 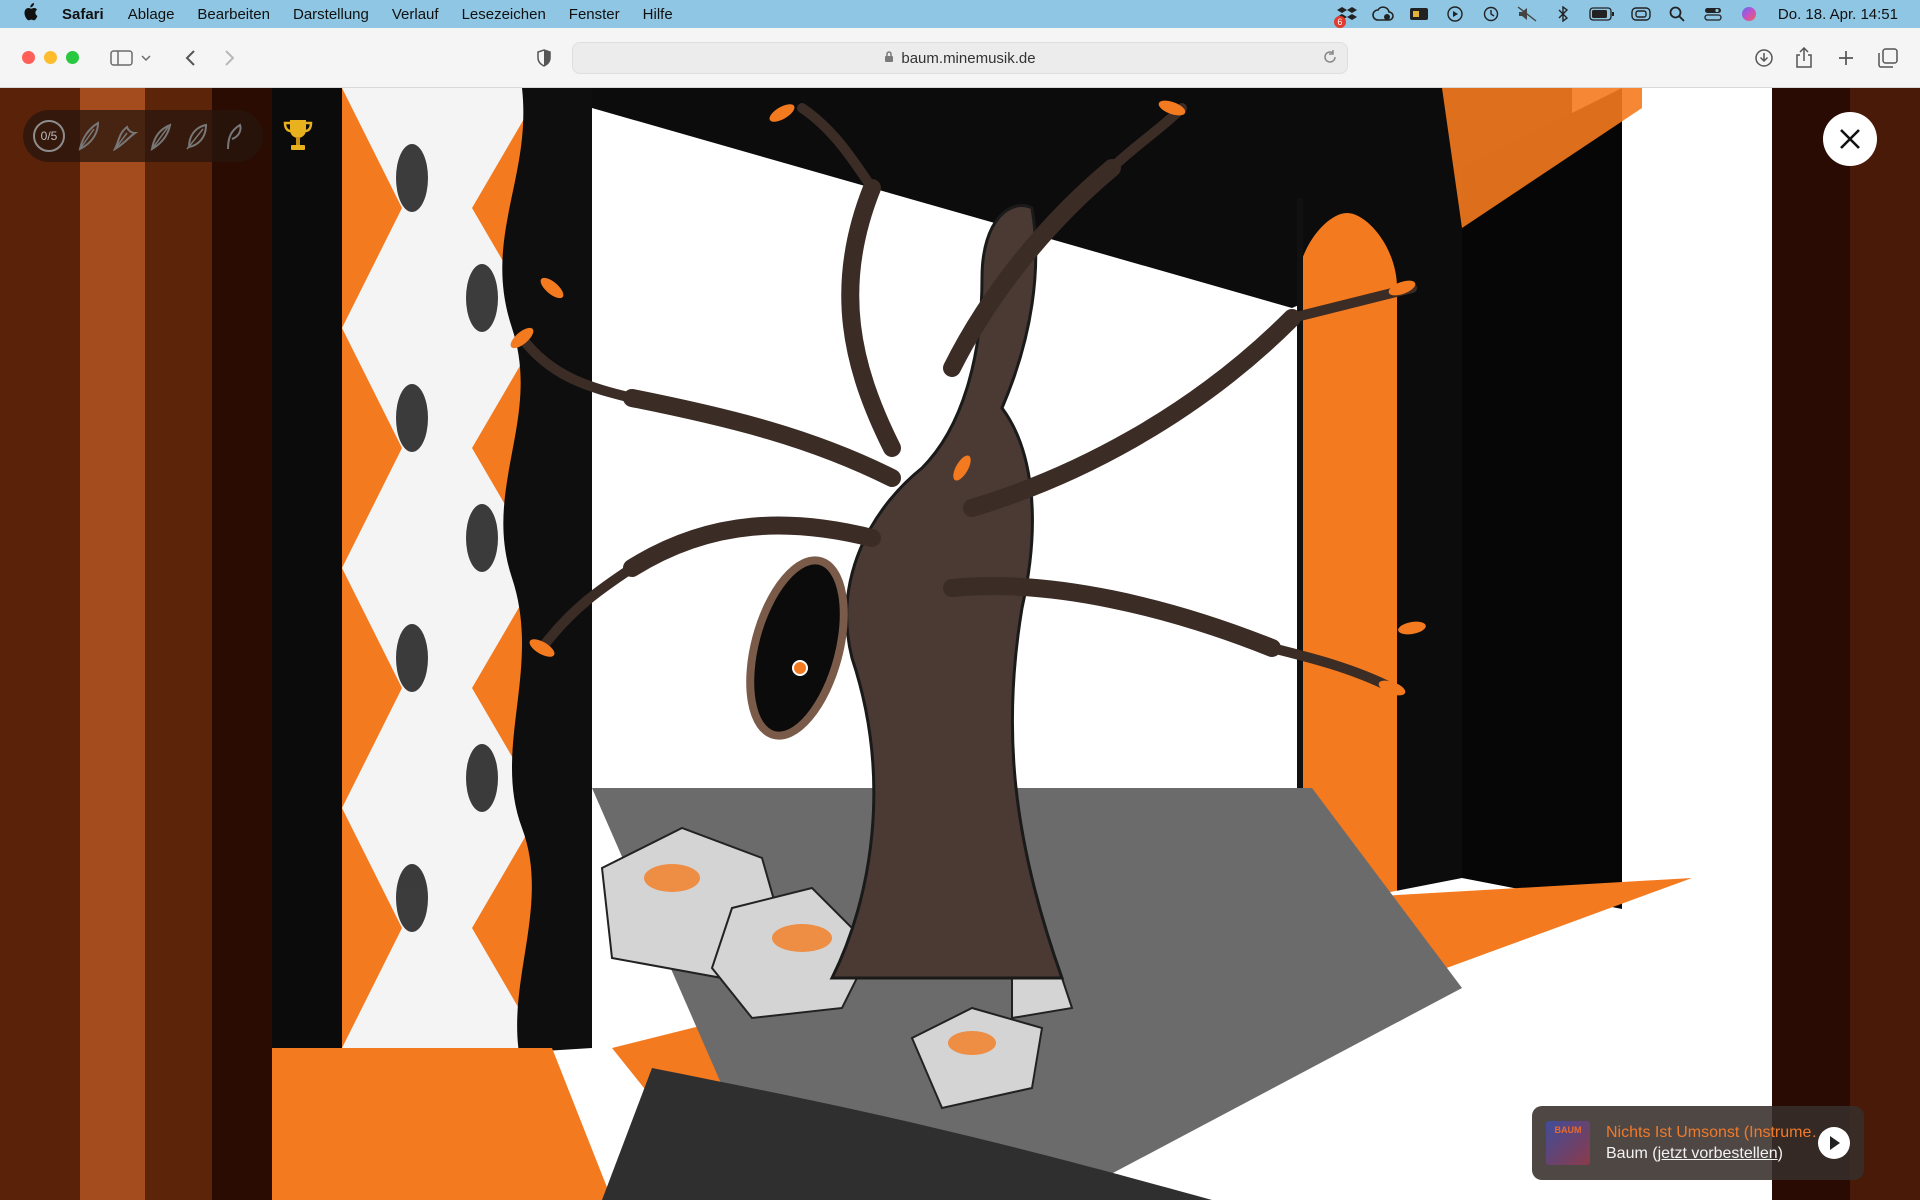 I want to click on siri-icon, so click(x=1749, y=14).